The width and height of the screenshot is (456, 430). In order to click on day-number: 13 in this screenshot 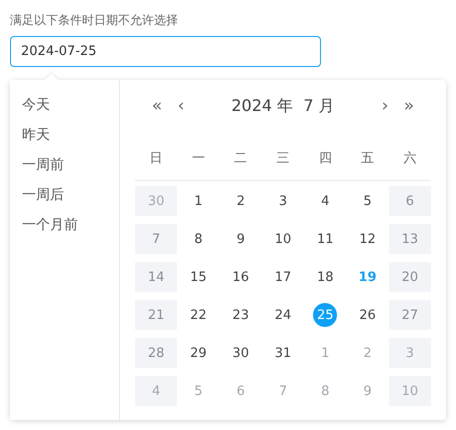, I will do `click(410, 239)`.